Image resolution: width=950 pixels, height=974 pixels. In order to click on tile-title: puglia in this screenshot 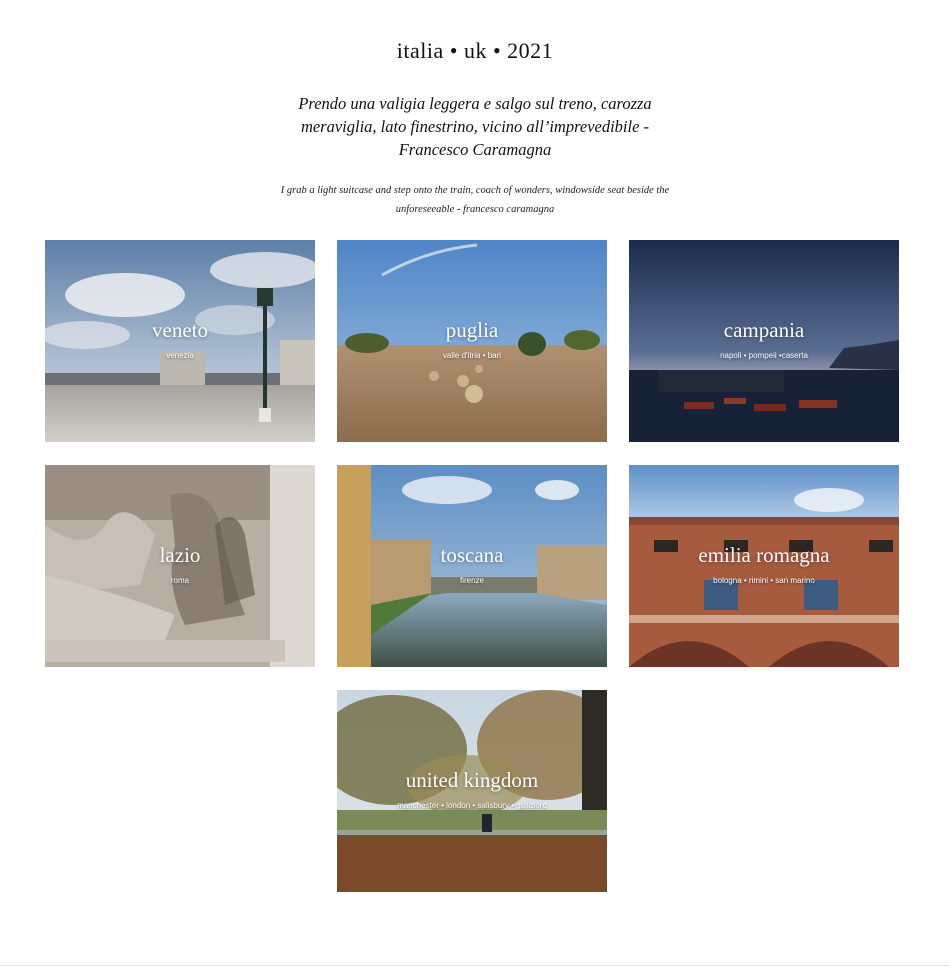, I will do `click(472, 330)`.